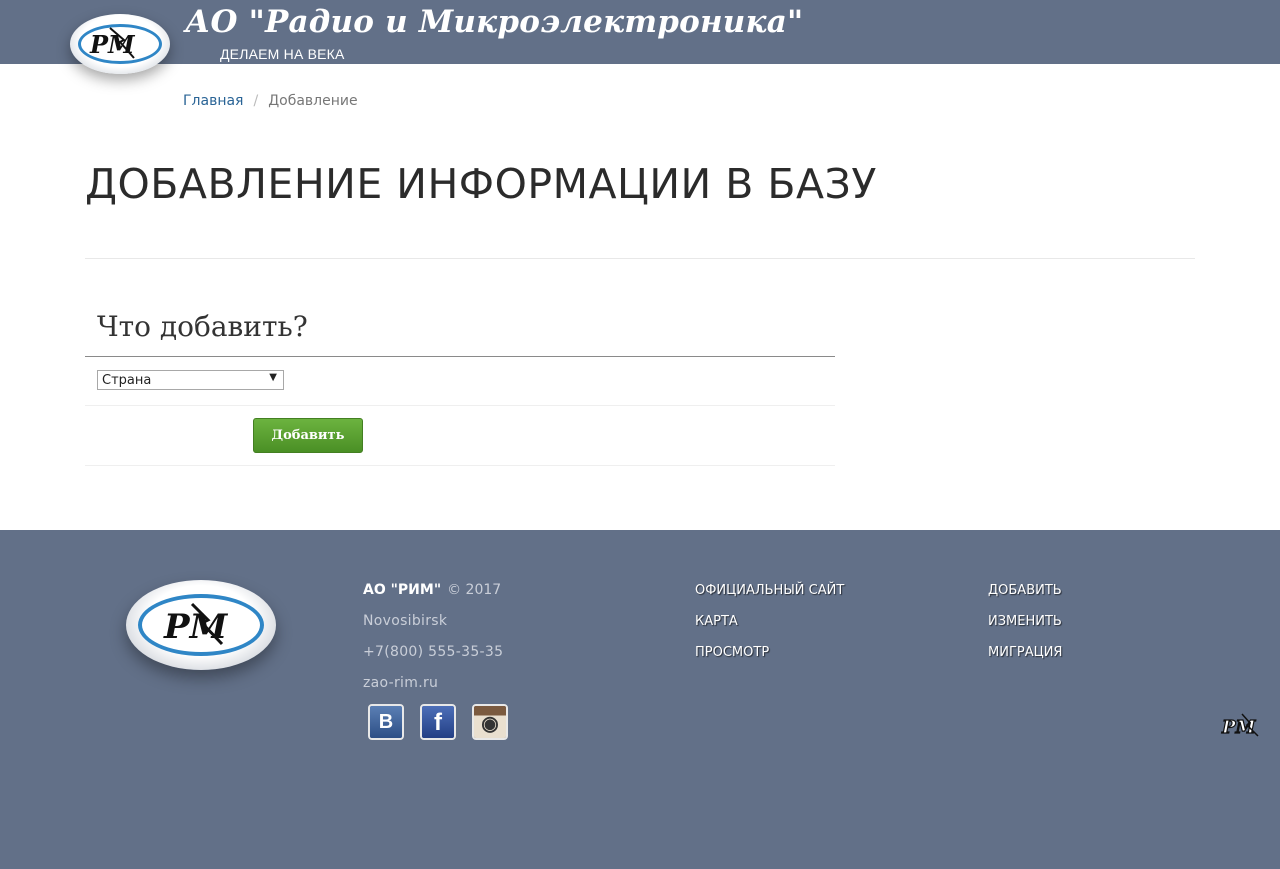 The height and width of the screenshot is (869, 1280). I want to click on form-heading-divider, so click(460, 356).